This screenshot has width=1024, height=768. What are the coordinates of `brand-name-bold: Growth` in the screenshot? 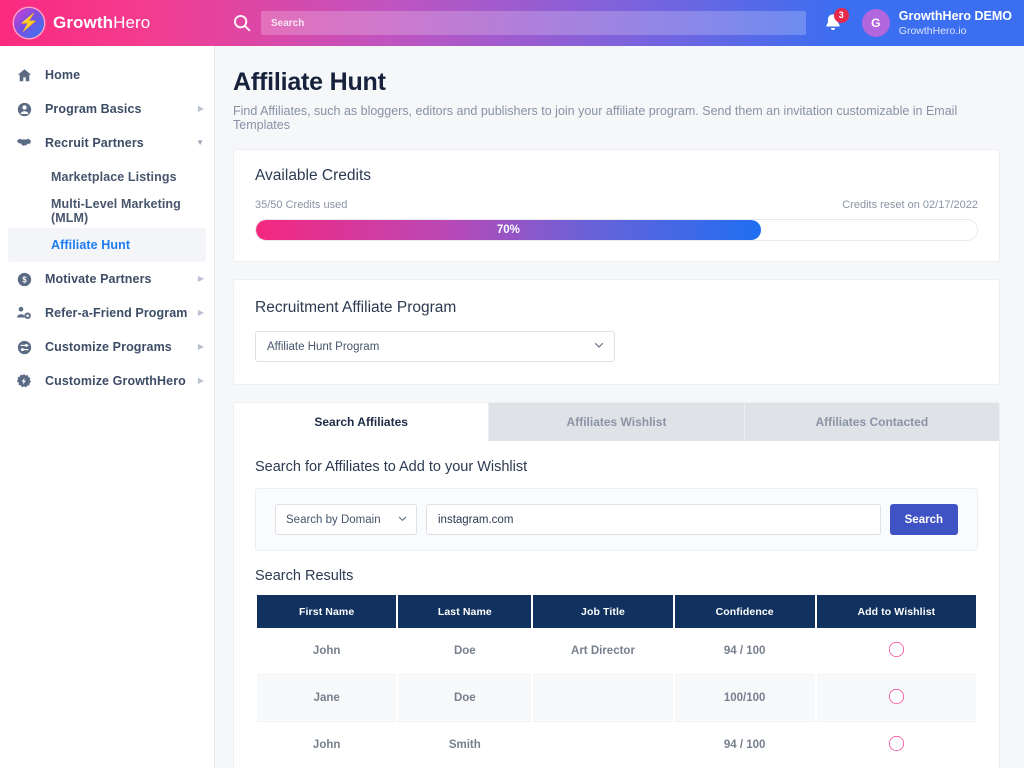 It's located at (83, 22).